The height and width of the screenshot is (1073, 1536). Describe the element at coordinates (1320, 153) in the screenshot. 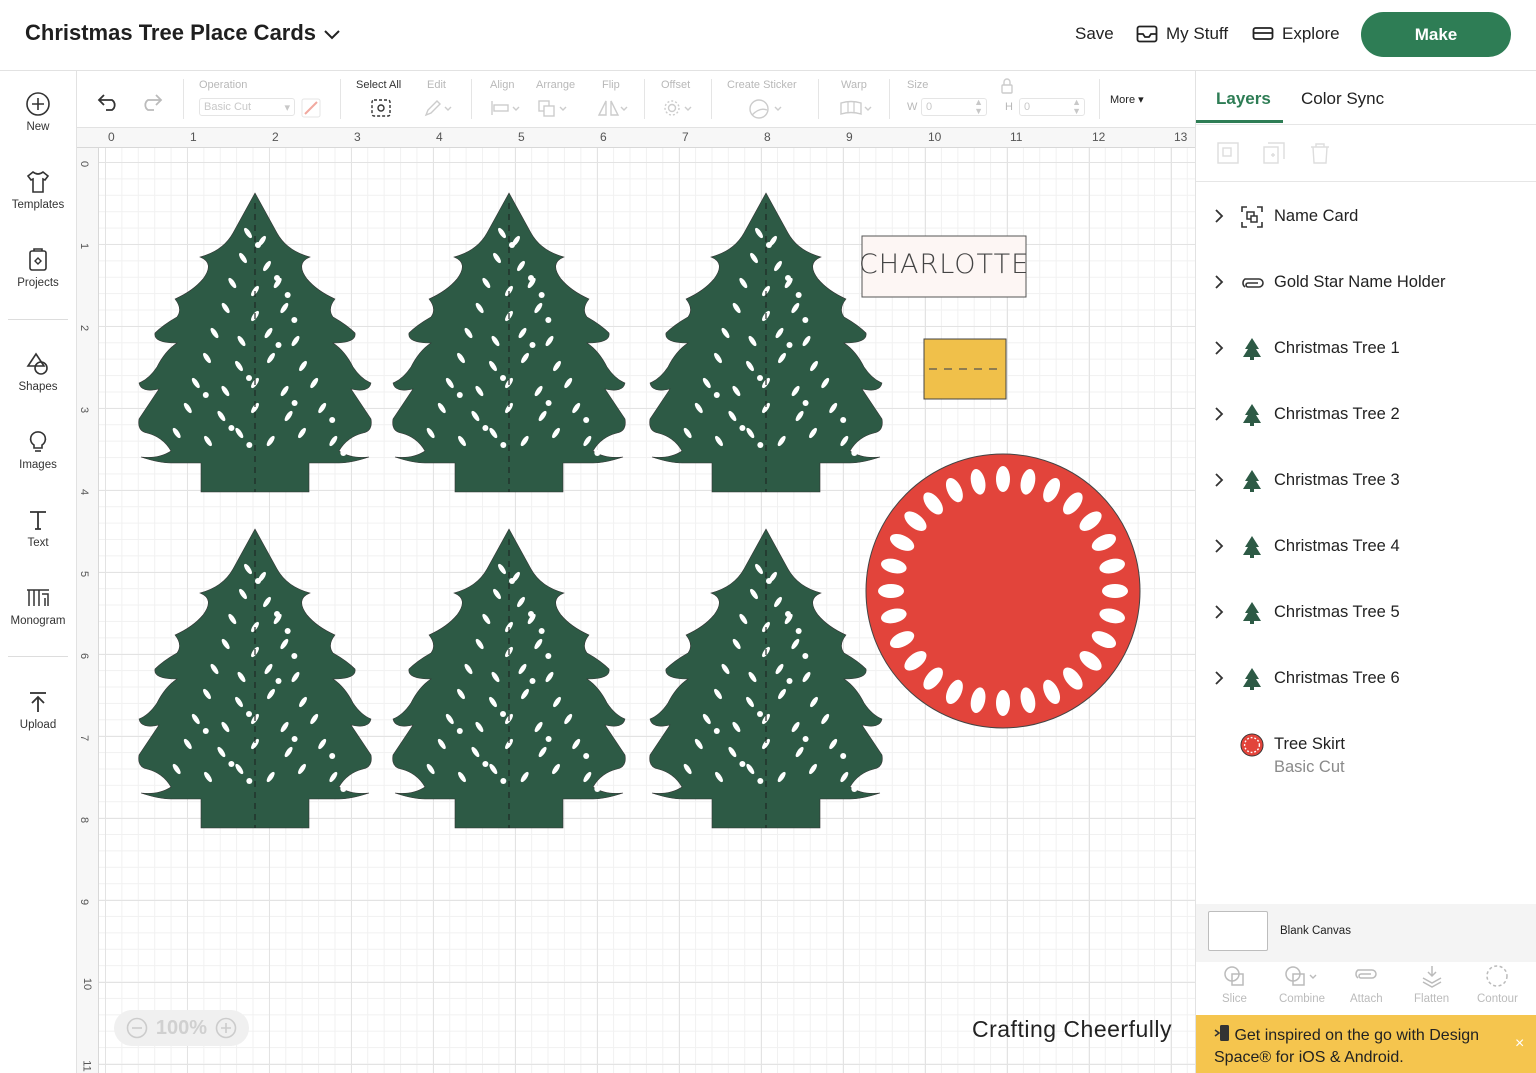

I see `trash-icon` at that location.